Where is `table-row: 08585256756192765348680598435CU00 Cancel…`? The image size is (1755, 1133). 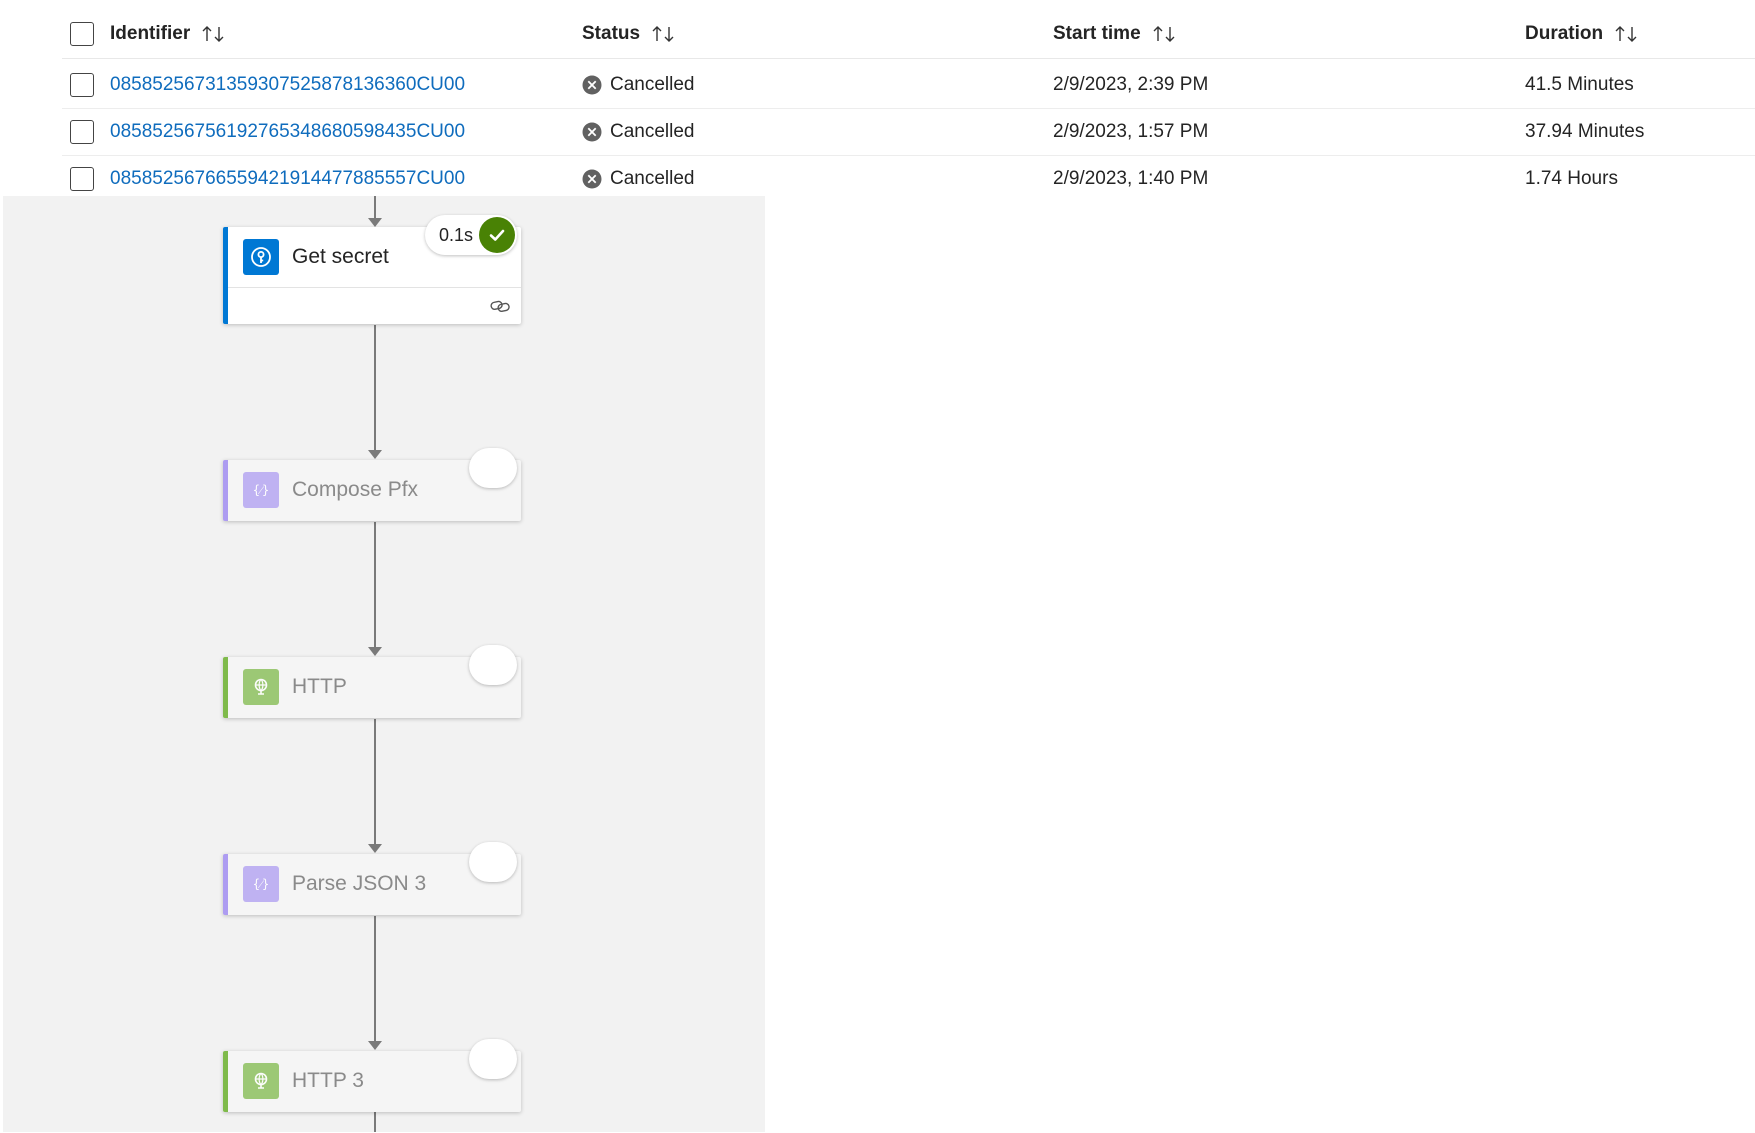
table-row: 08585256756192765348680598435CU00 Cancel… is located at coordinates (908, 132).